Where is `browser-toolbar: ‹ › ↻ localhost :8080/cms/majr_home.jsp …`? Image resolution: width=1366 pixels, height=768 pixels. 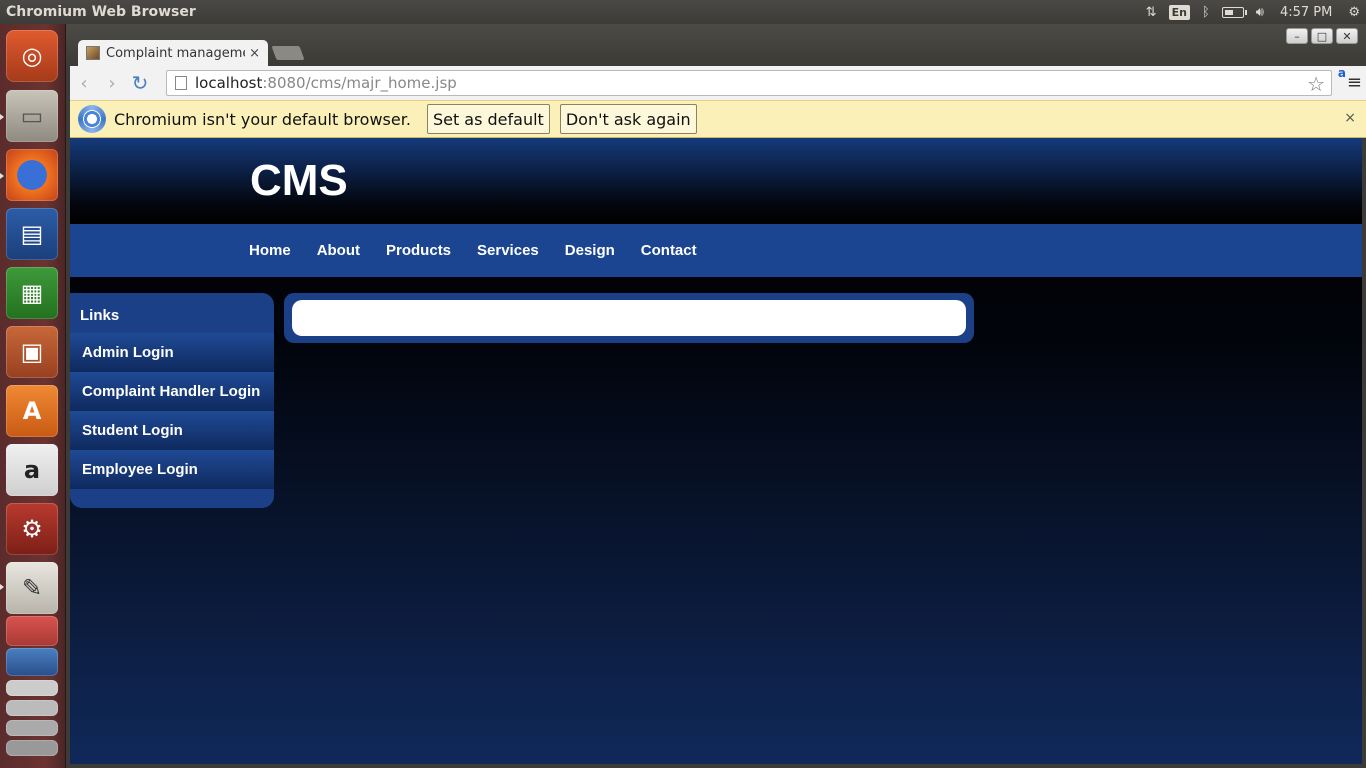 browser-toolbar: ‹ › ↻ localhost :8080/cms/majr_home.jsp … is located at coordinates (718, 83).